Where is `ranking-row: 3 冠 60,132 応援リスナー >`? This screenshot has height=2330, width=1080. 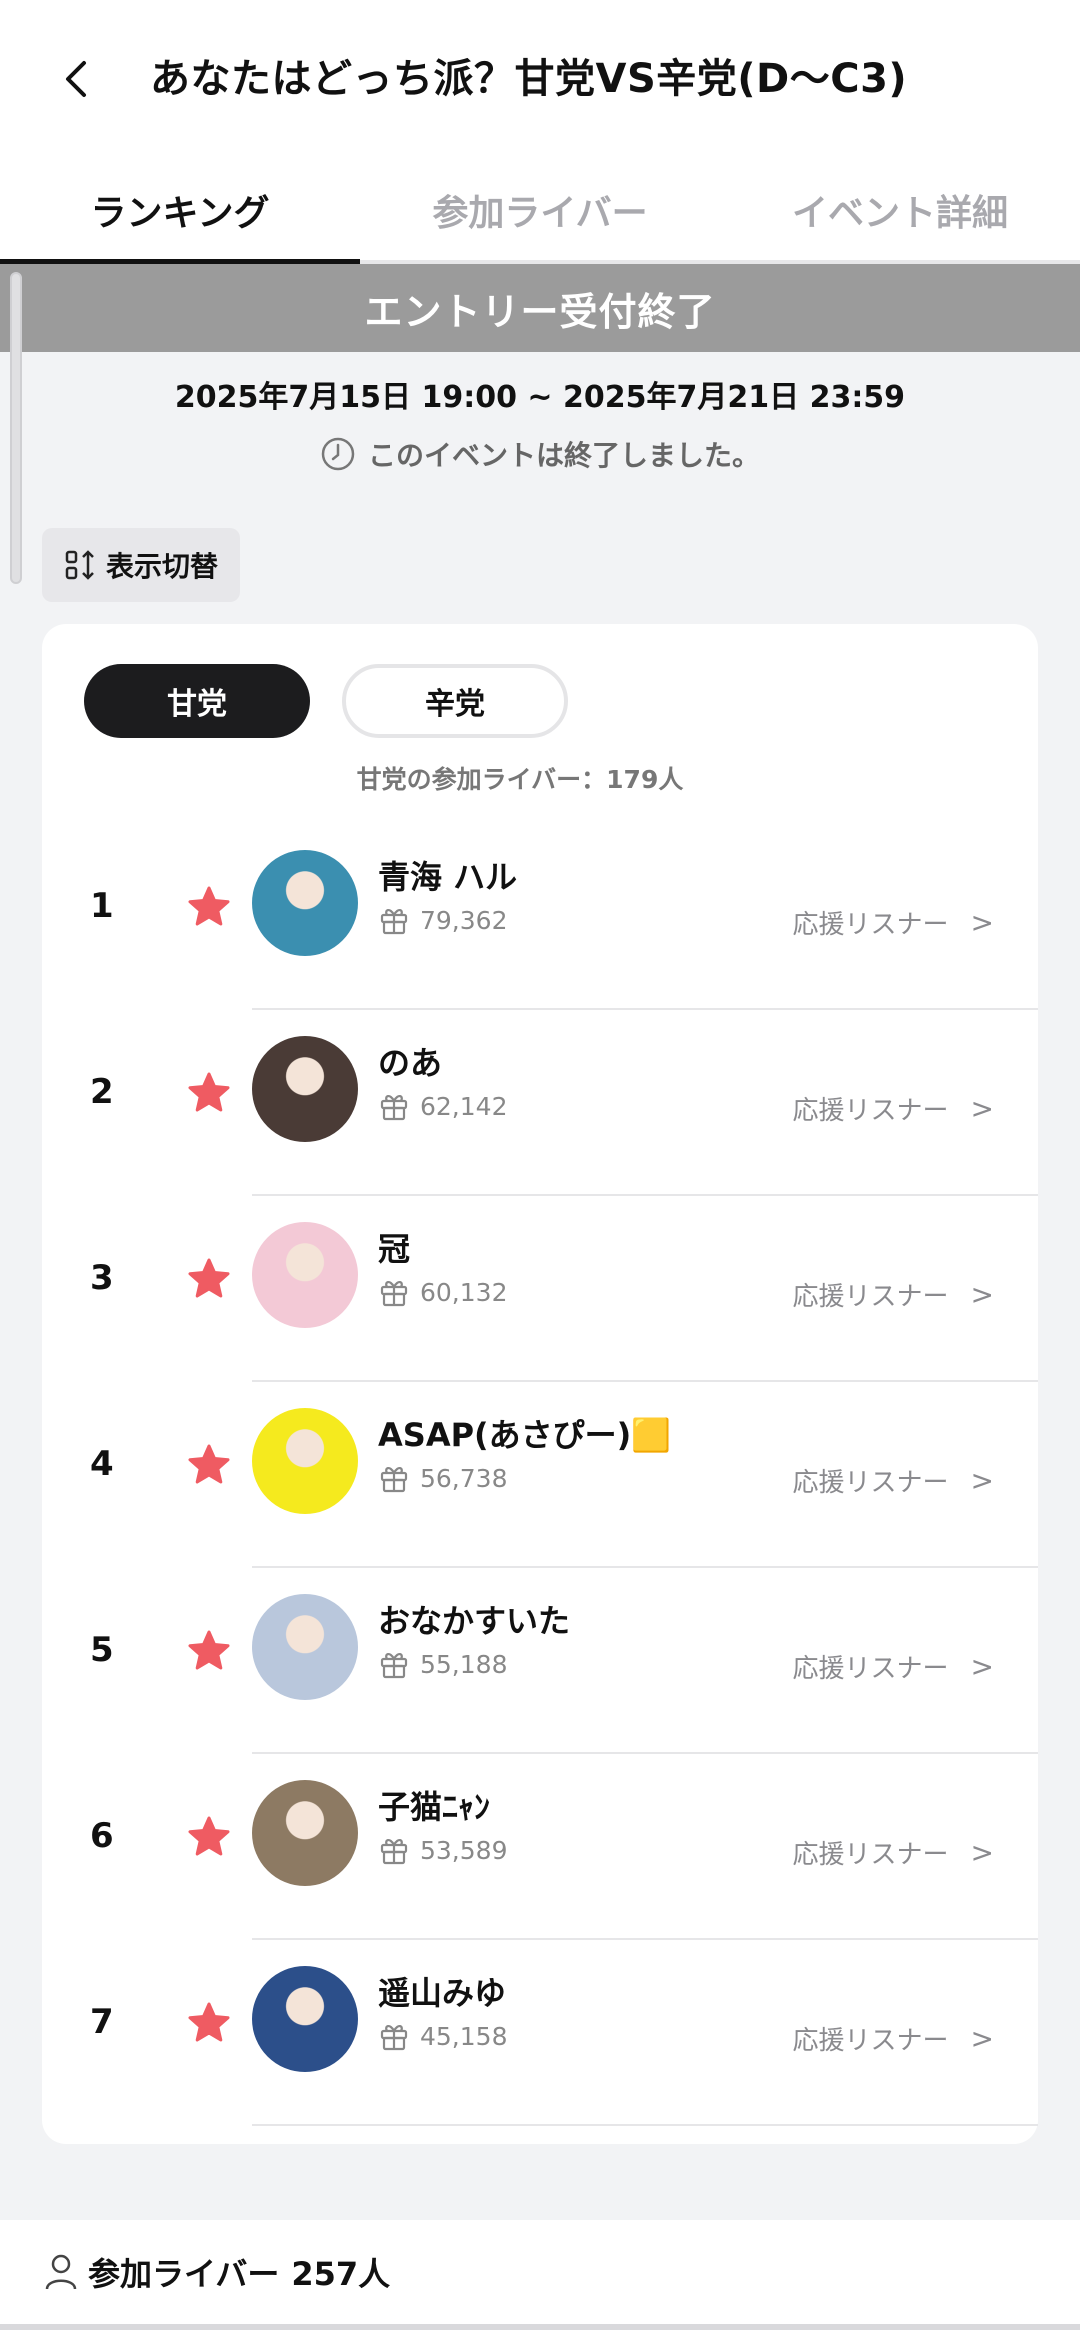 ranking-row: 3 冠 60,132 応援リスナー > is located at coordinates (540, 1289).